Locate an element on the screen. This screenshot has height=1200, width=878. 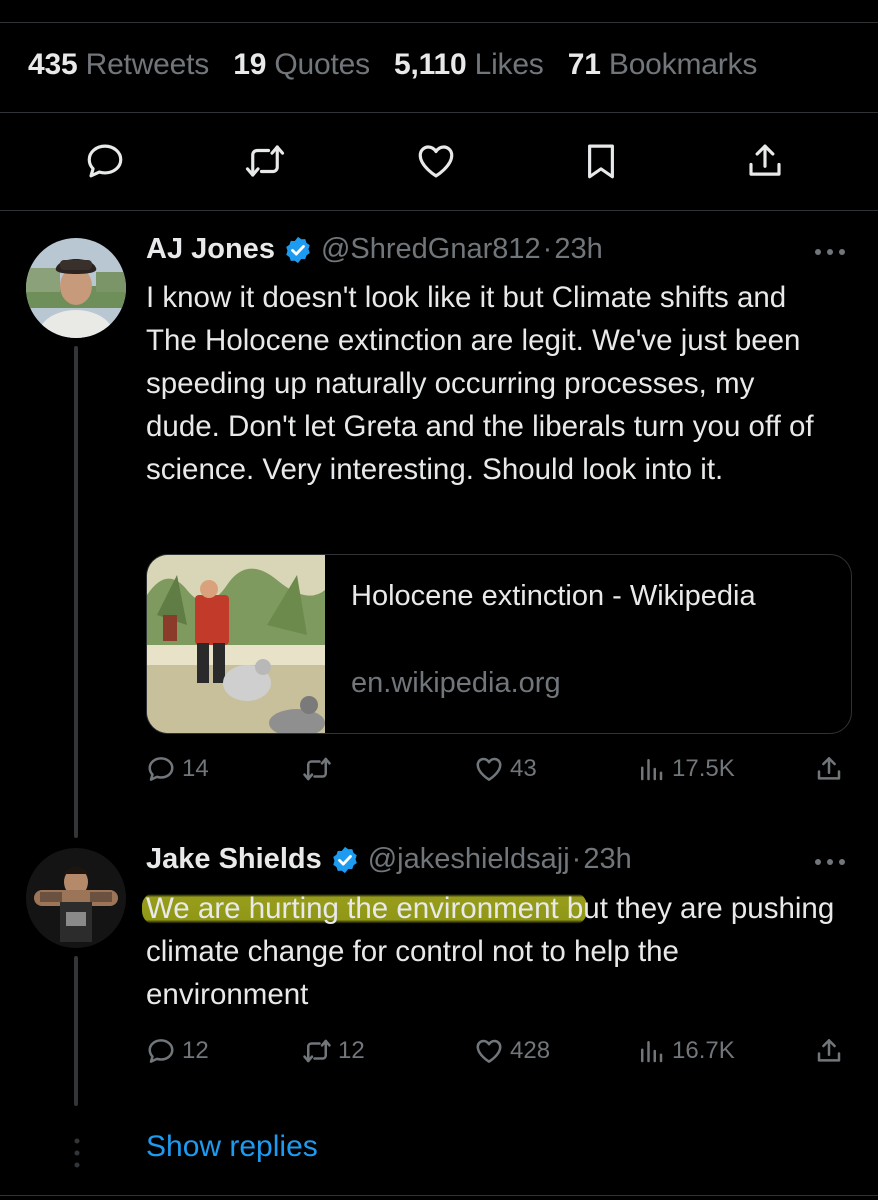
reply-count: 12 is located at coordinates (195, 1050).